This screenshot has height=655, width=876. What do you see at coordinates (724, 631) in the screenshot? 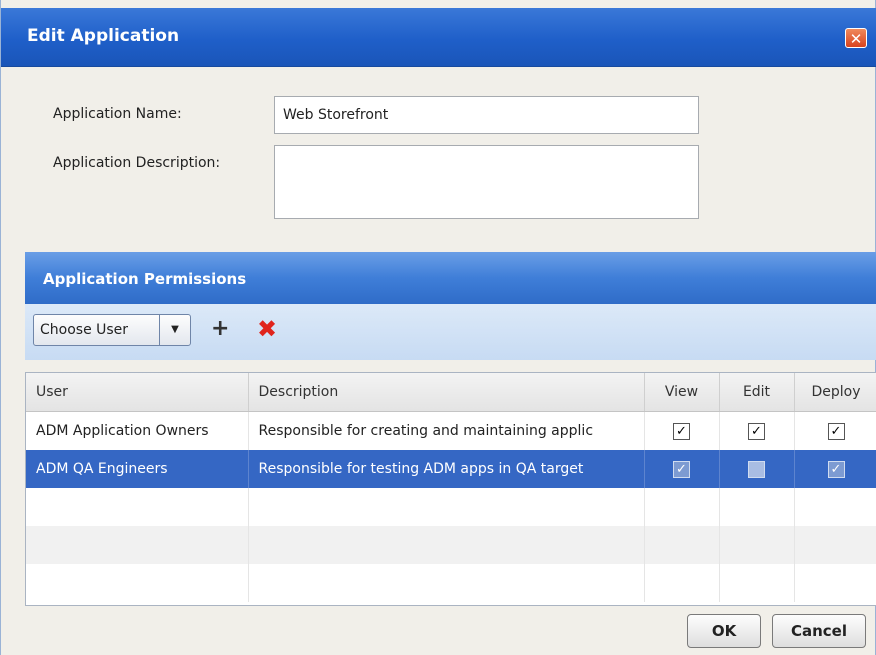
I see `ok-button: OK` at bounding box center [724, 631].